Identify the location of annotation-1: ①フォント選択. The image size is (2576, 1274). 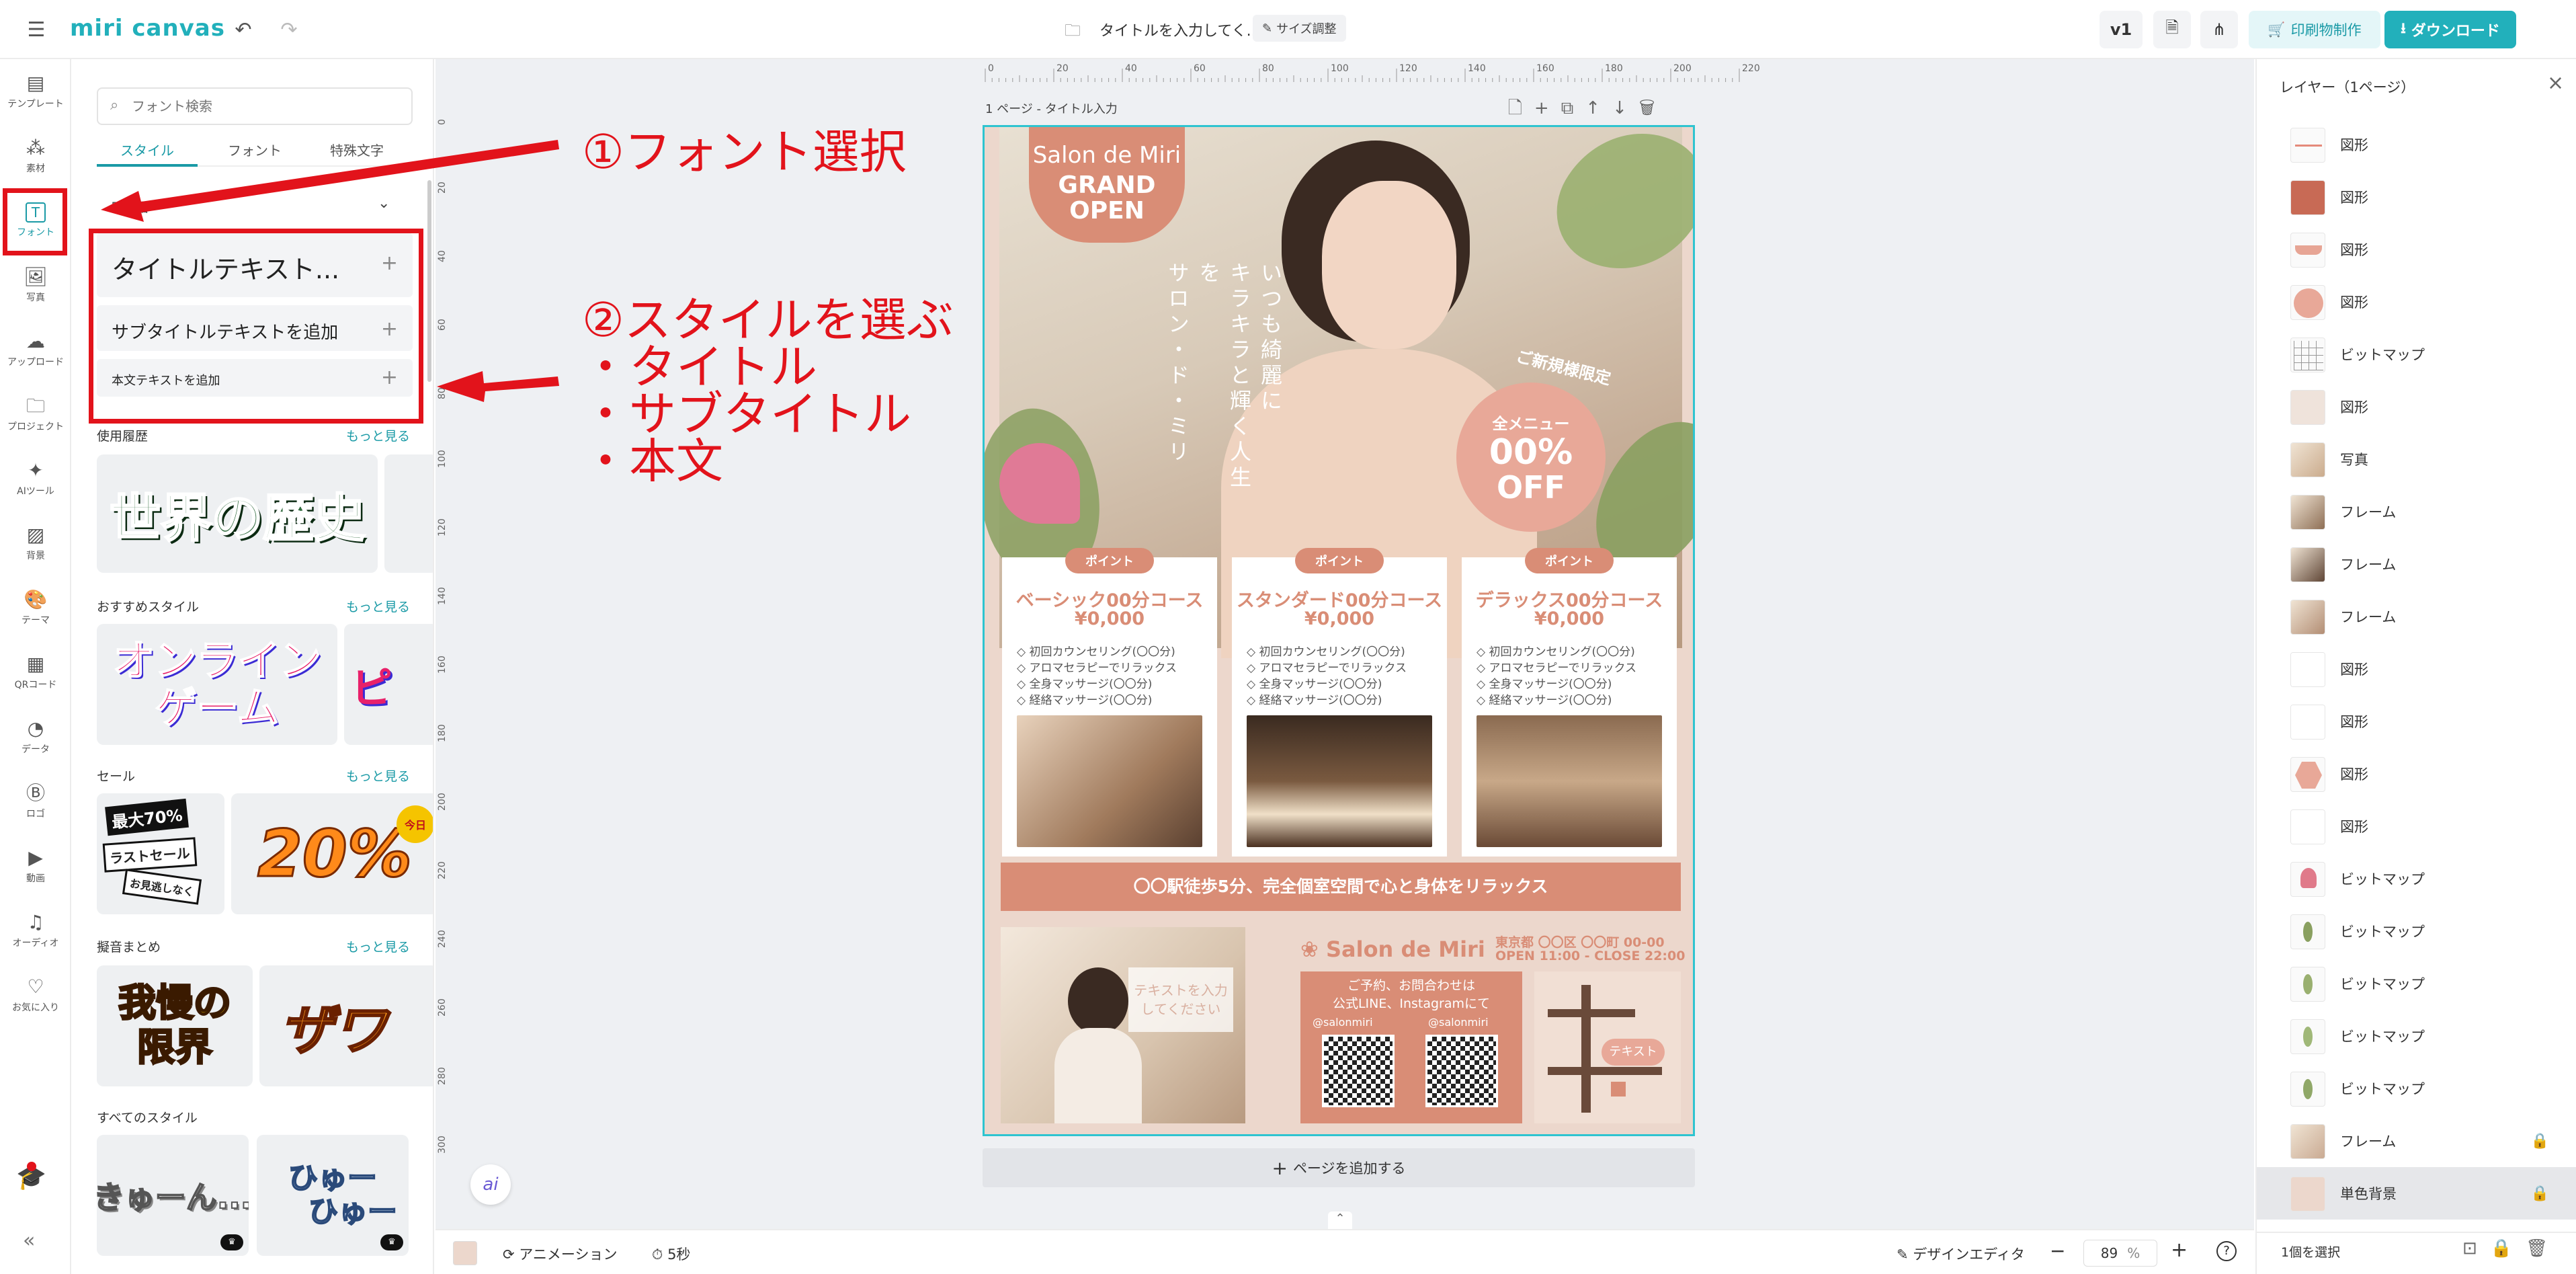
(744, 152).